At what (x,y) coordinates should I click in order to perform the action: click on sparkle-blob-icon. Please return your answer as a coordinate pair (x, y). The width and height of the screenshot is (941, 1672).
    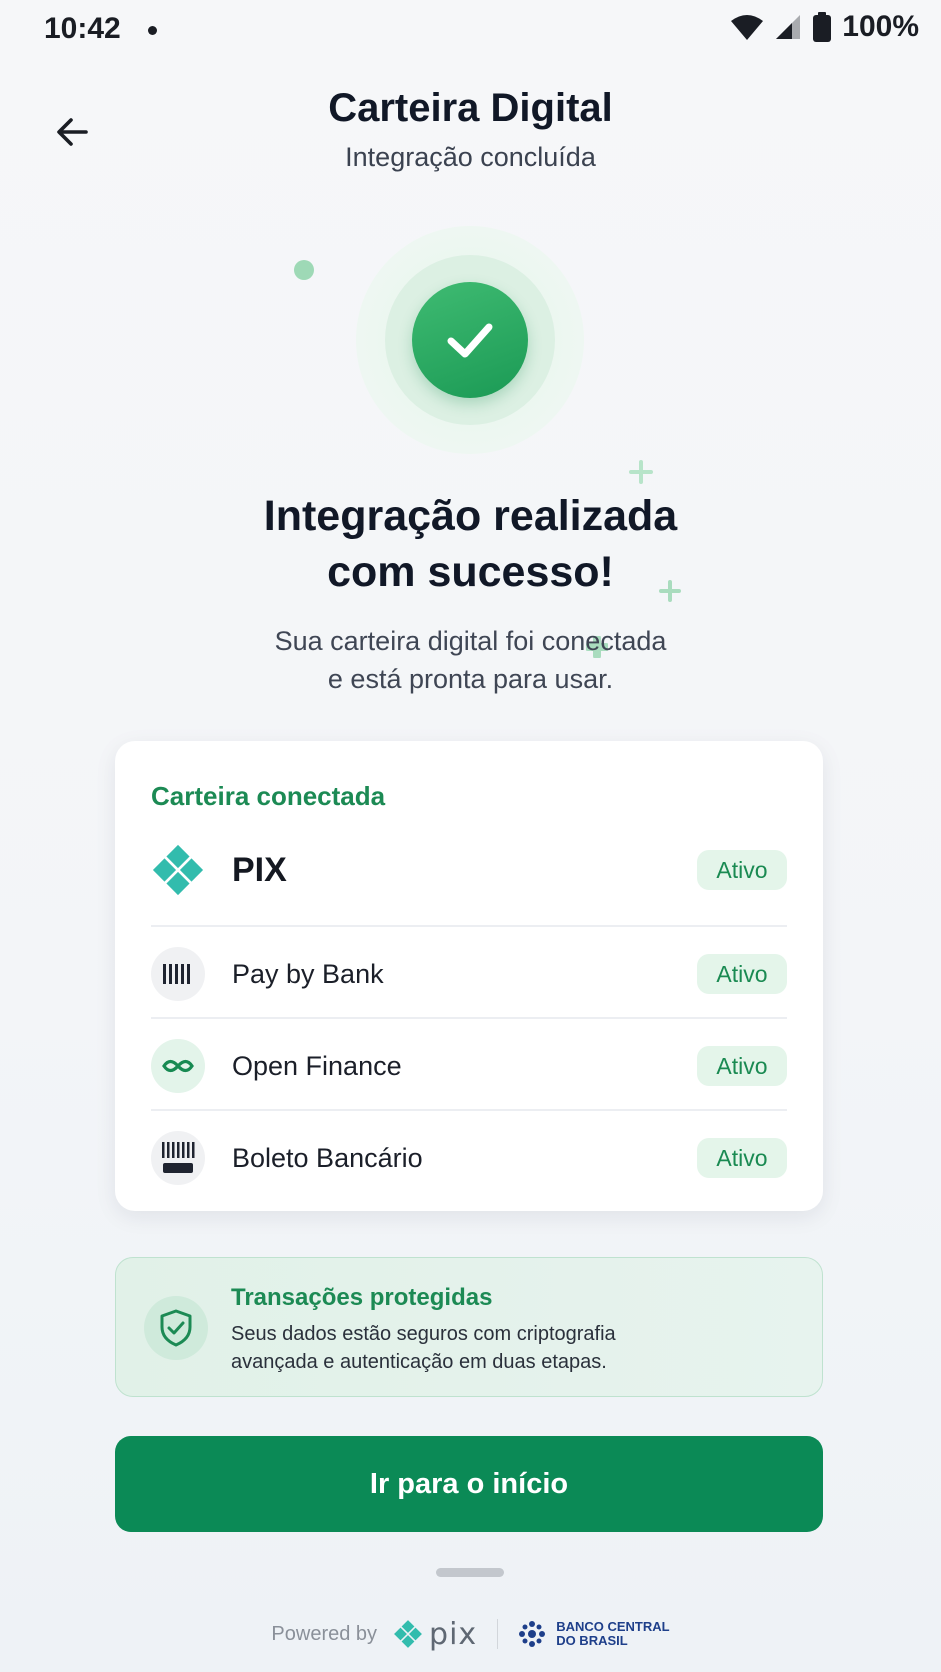
    Looking at the image, I should click on (304, 270).